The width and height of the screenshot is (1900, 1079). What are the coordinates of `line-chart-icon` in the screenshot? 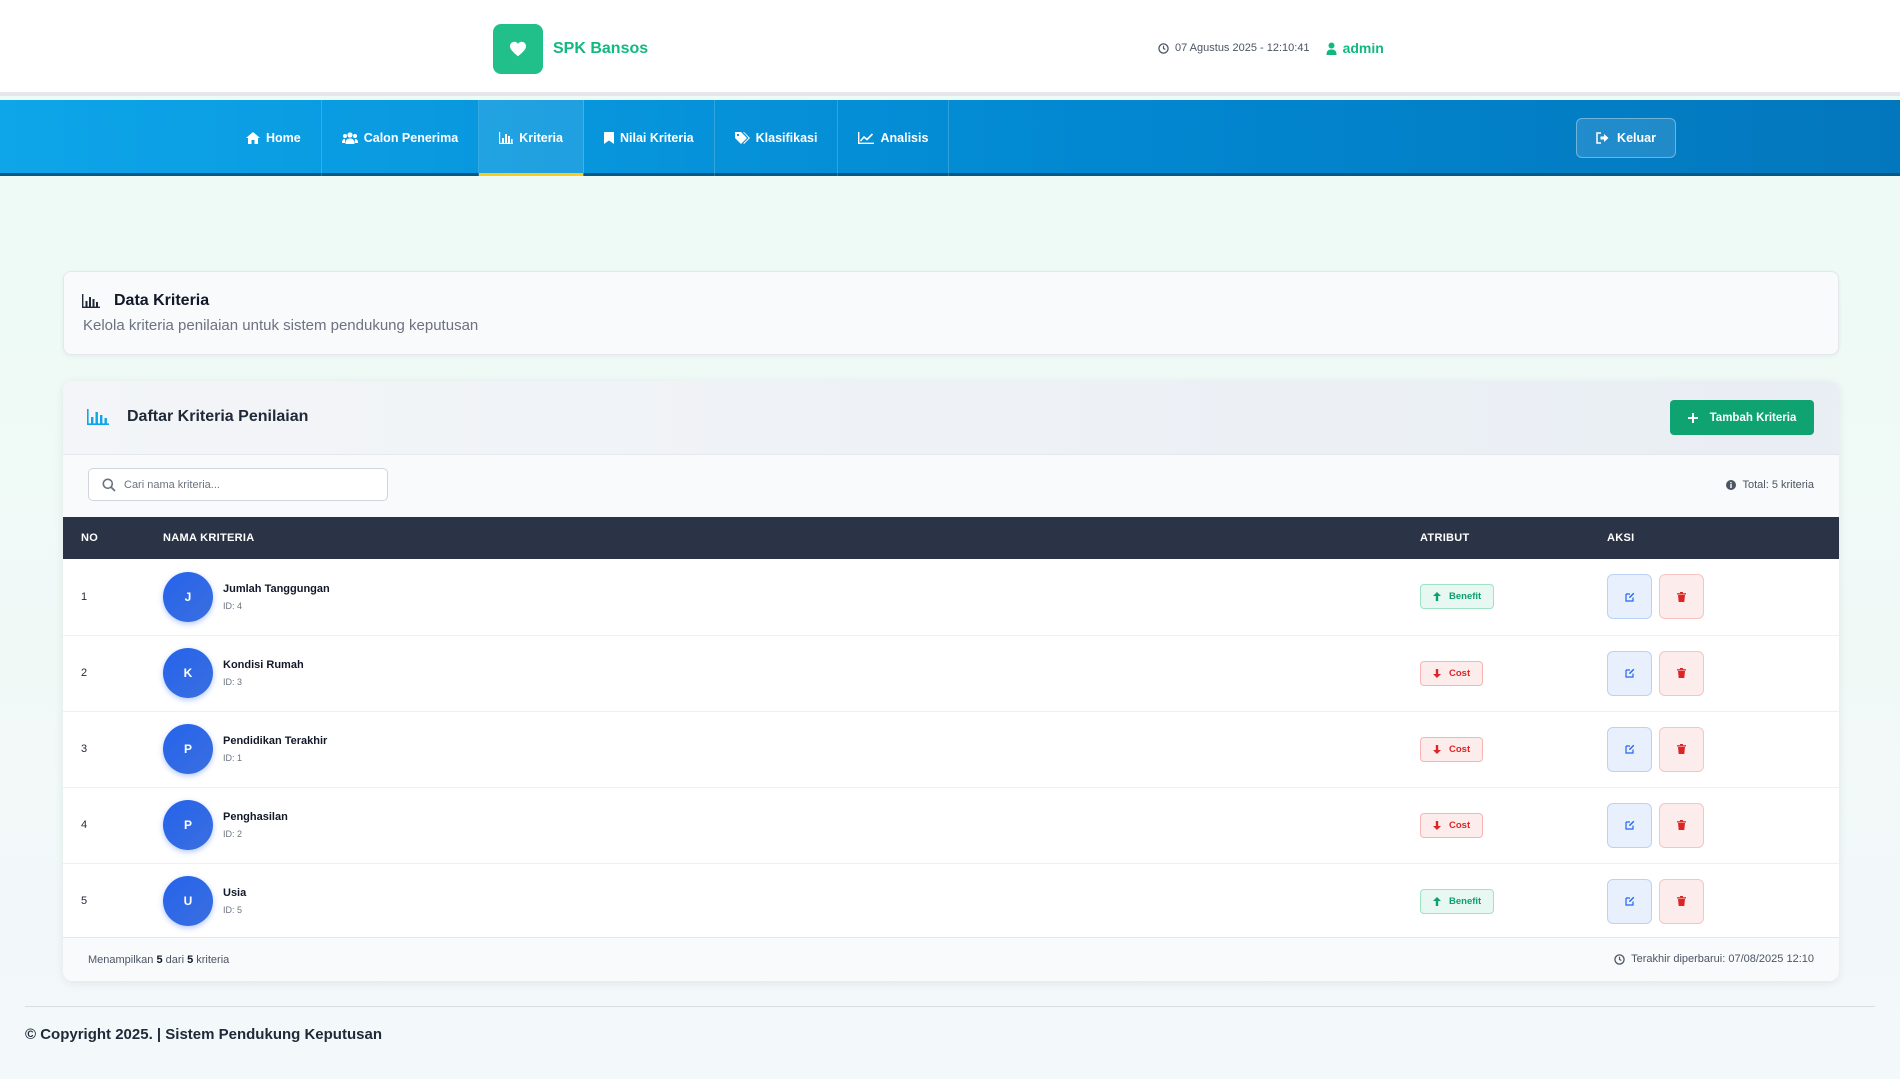 It's located at (866, 138).